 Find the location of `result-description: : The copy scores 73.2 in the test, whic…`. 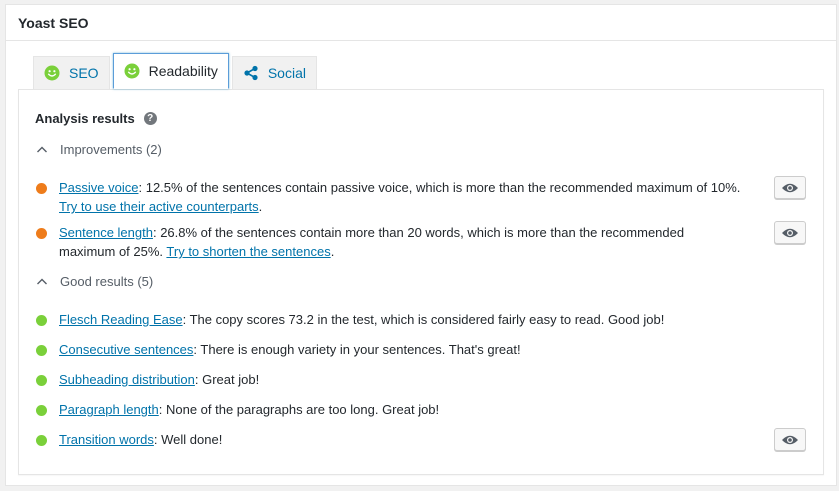

result-description: : The copy scores 73.2 in the test, whic… is located at coordinates (423, 319).